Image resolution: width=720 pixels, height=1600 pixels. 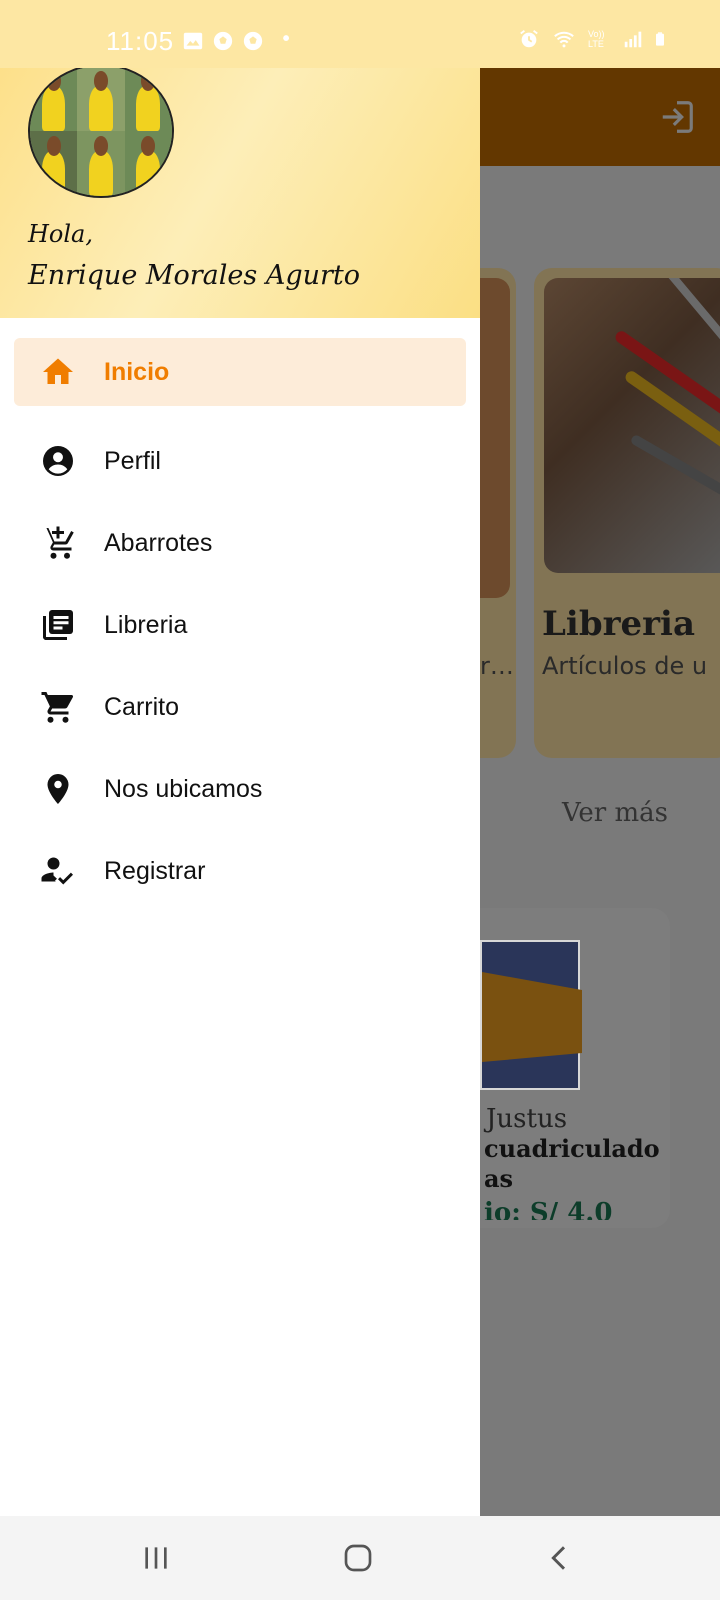 I want to click on alarm-icon, so click(x=529, y=39).